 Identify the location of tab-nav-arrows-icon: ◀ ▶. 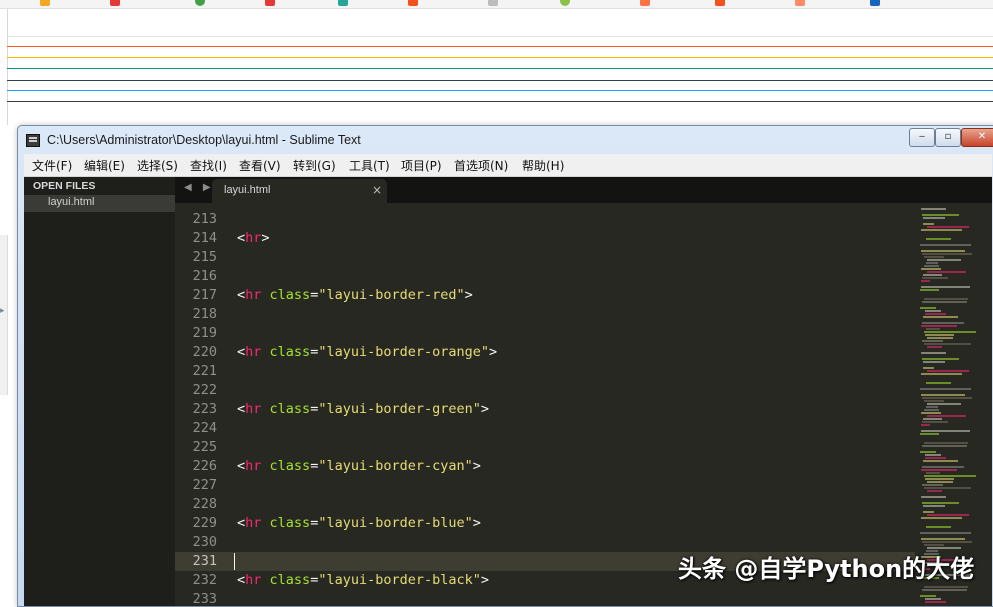
(199, 187).